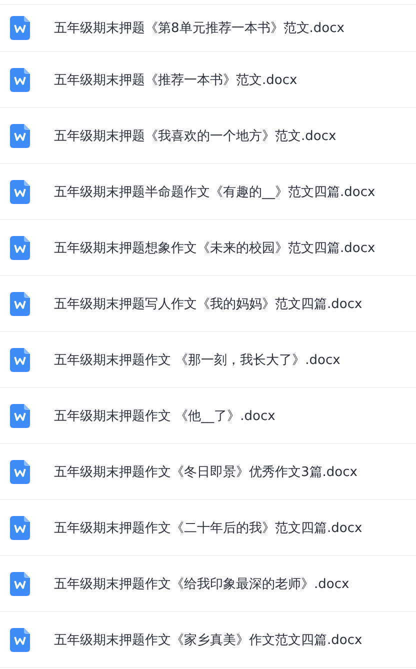  Describe the element at coordinates (215, 247) in the screenshot. I see `file-name: 五年级期末押题想象作文《未来的校园》范文四篇.docx` at that location.